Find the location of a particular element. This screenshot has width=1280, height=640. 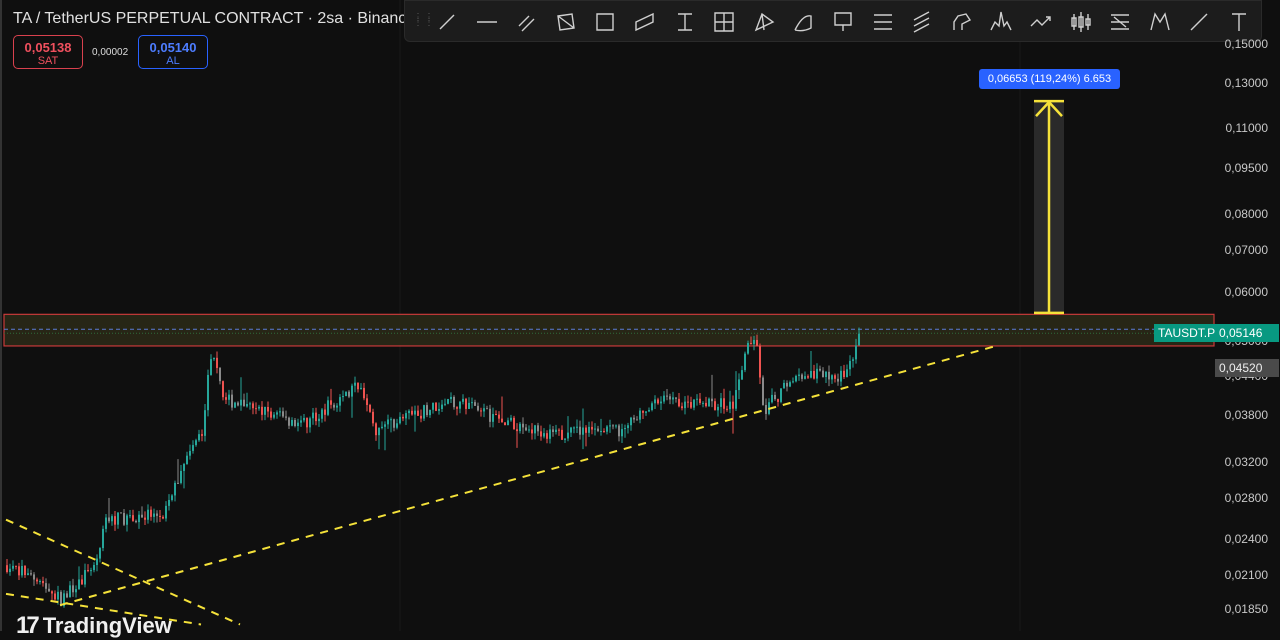

drag-handle-icon: ⋮⋮ ⋮⋮ is located at coordinates (423, 21).